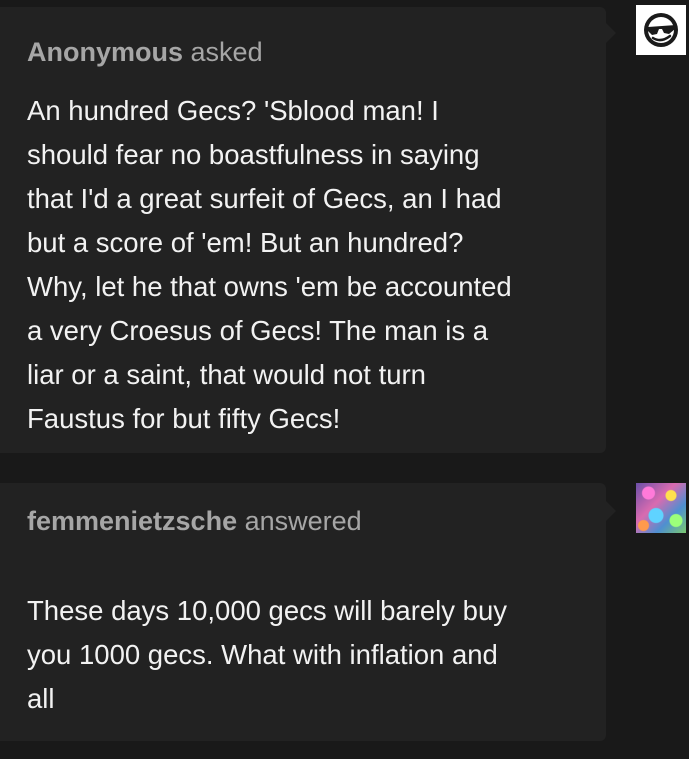 The width and height of the screenshot is (689, 759). What do you see at coordinates (132, 521) in the screenshot?
I see `answerer-name: femmenietzsche` at bounding box center [132, 521].